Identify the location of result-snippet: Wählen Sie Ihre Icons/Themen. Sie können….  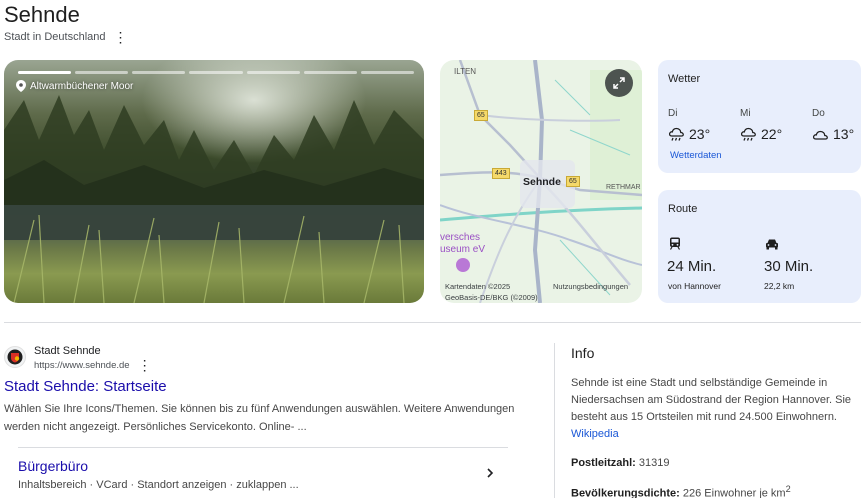
(259, 418).